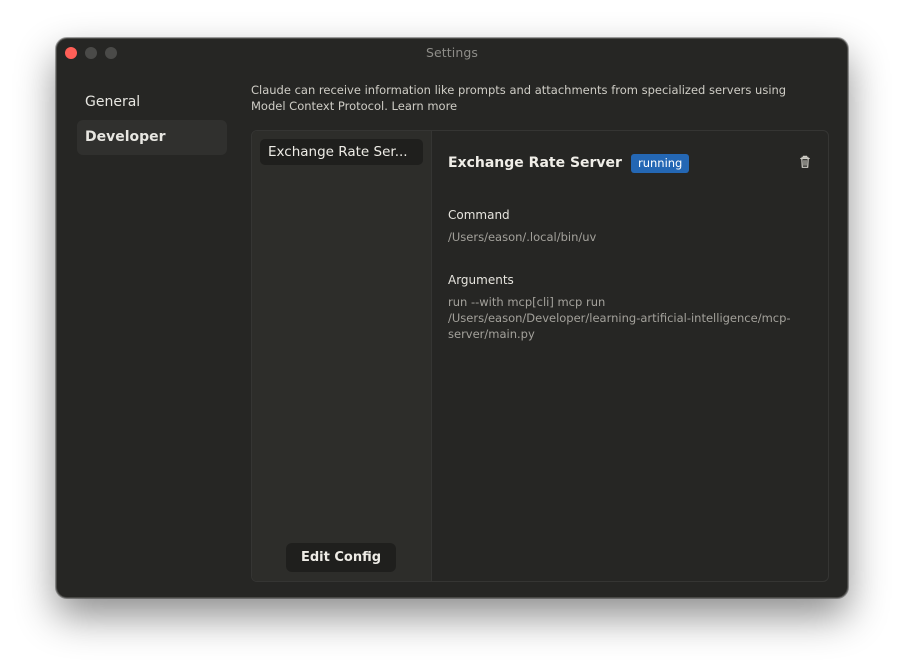  I want to click on arguments-label: Arguments, so click(481, 280).